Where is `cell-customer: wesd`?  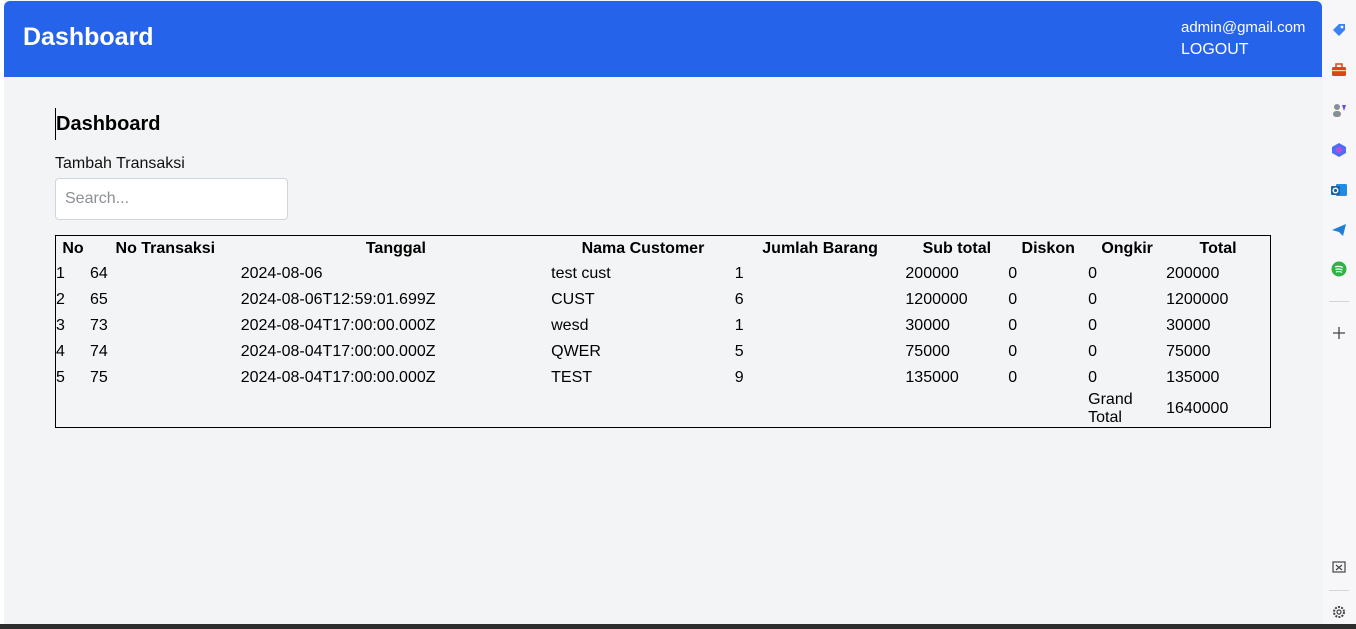
cell-customer: wesd is located at coordinates (570, 325).